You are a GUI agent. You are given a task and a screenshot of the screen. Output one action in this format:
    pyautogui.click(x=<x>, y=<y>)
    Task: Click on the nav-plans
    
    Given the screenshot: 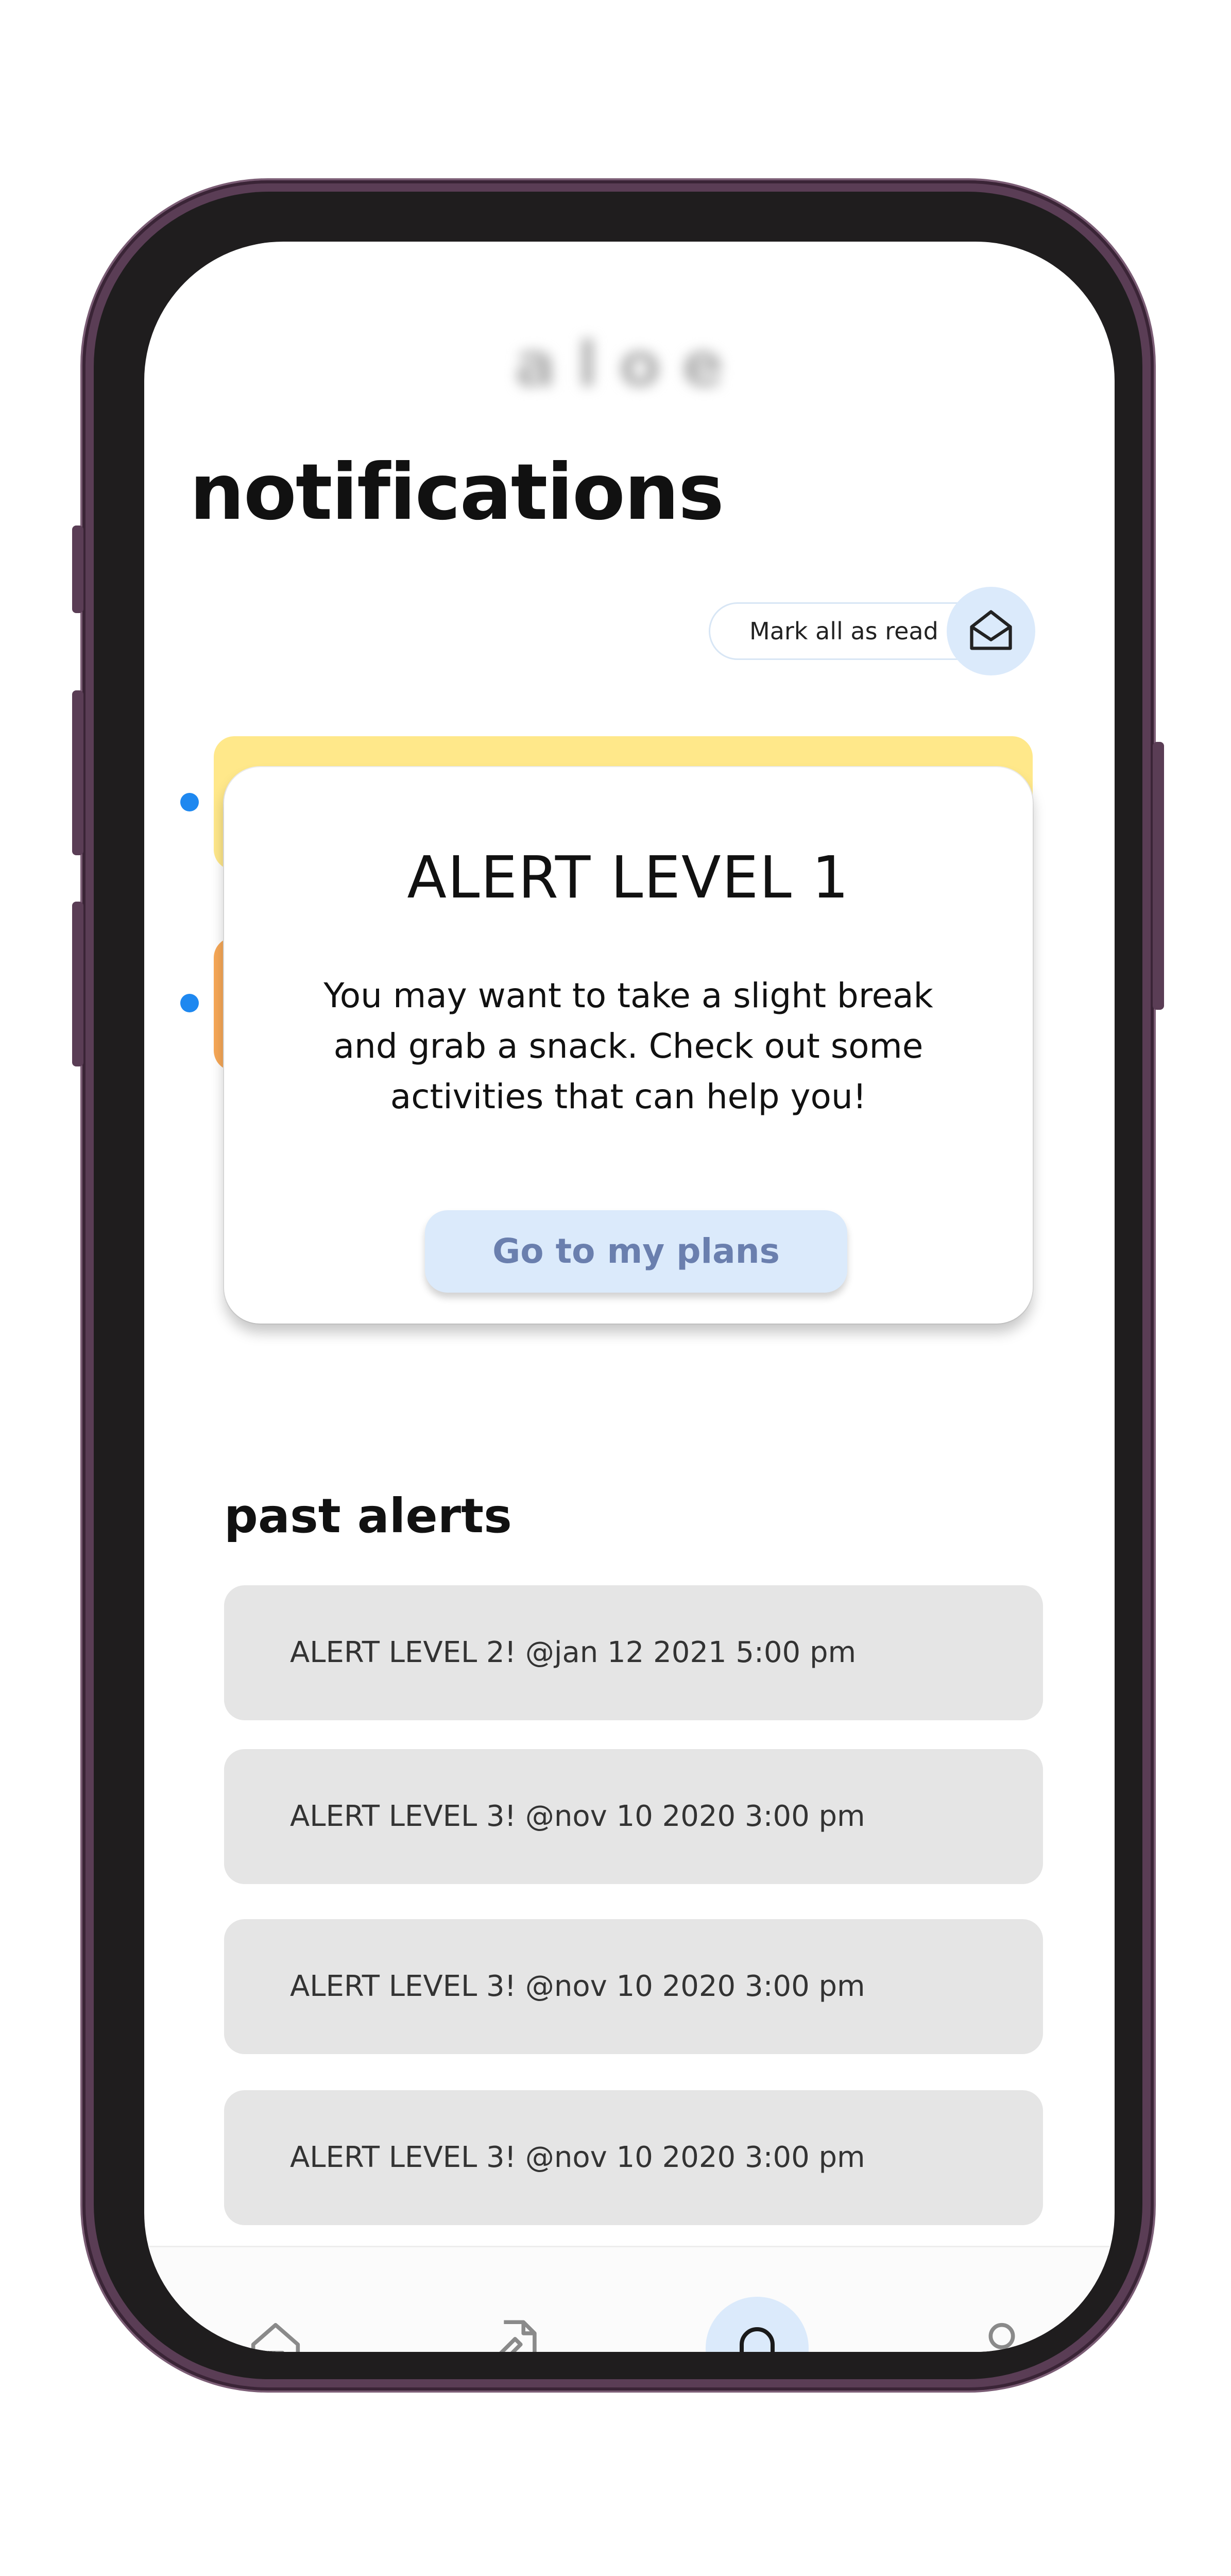 What is the action you would take?
    pyautogui.click(x=515, y=2324)
    